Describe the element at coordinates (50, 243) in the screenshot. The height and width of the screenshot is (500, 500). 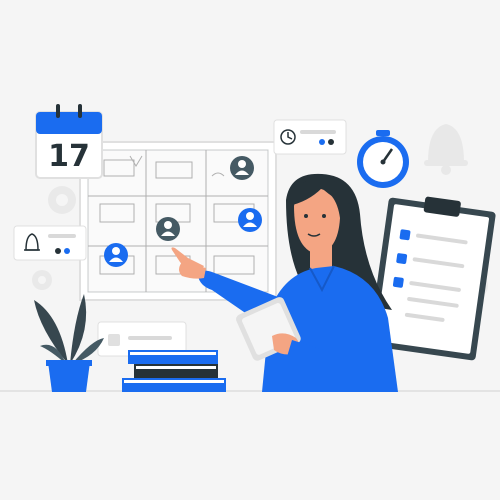
I see `bell-notification-card` at that location.